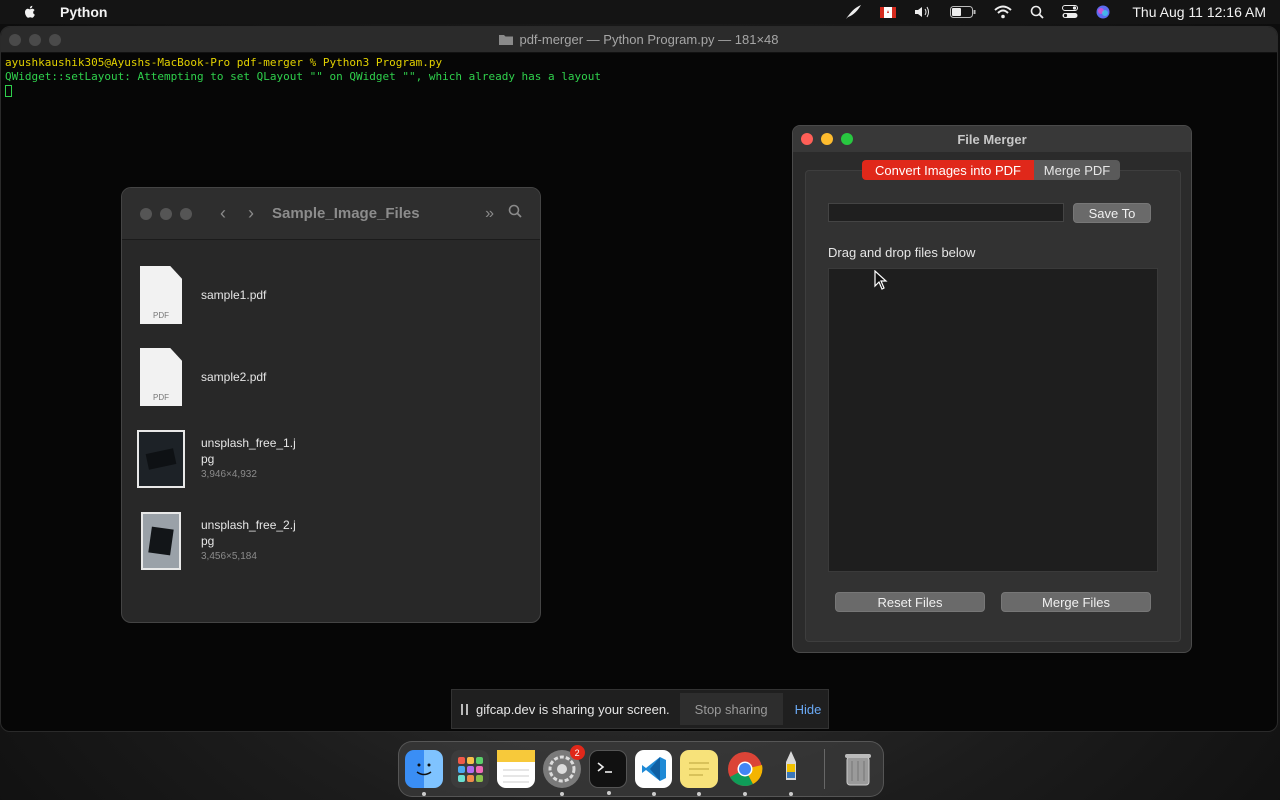 Image resolution: width=1280 pixels, height=800 pixels. I want to click on merger-titlebar: File Merger, so click(992, 139).